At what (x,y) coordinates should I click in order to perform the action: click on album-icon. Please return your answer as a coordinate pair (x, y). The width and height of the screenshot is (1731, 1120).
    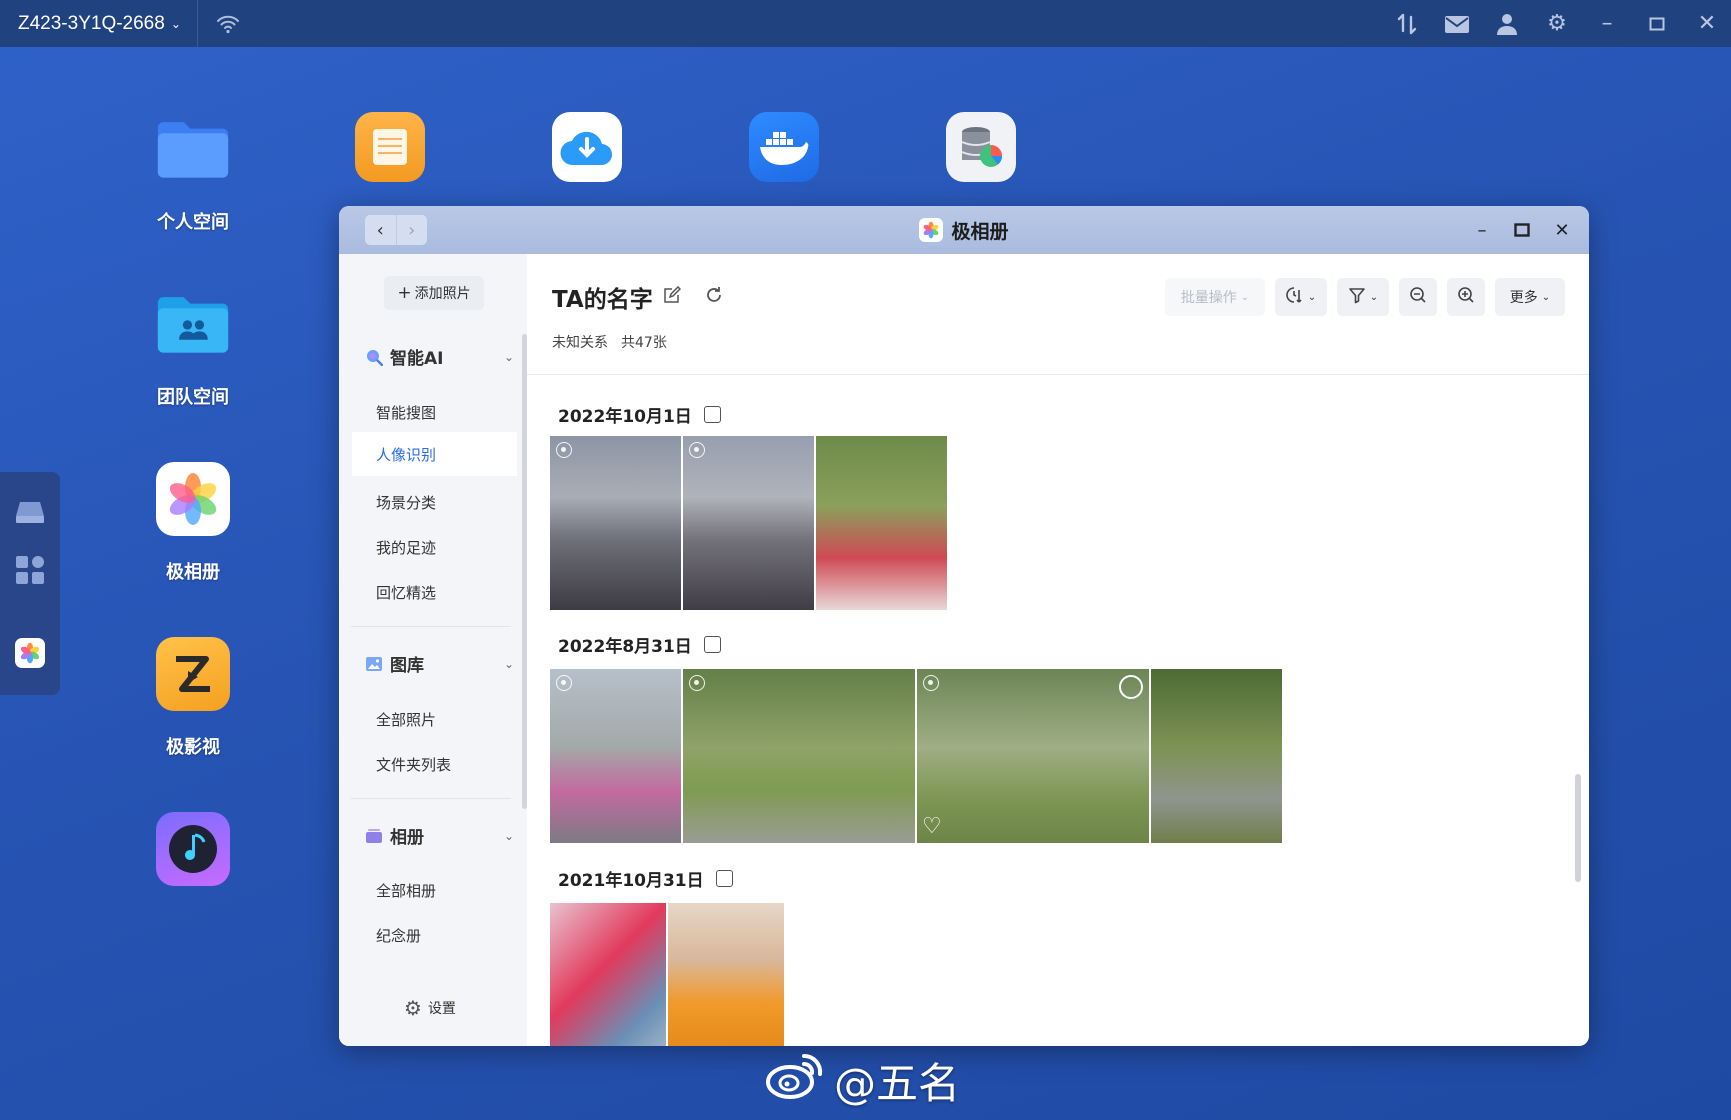
    Looking at the image, I should click on (374, 836).